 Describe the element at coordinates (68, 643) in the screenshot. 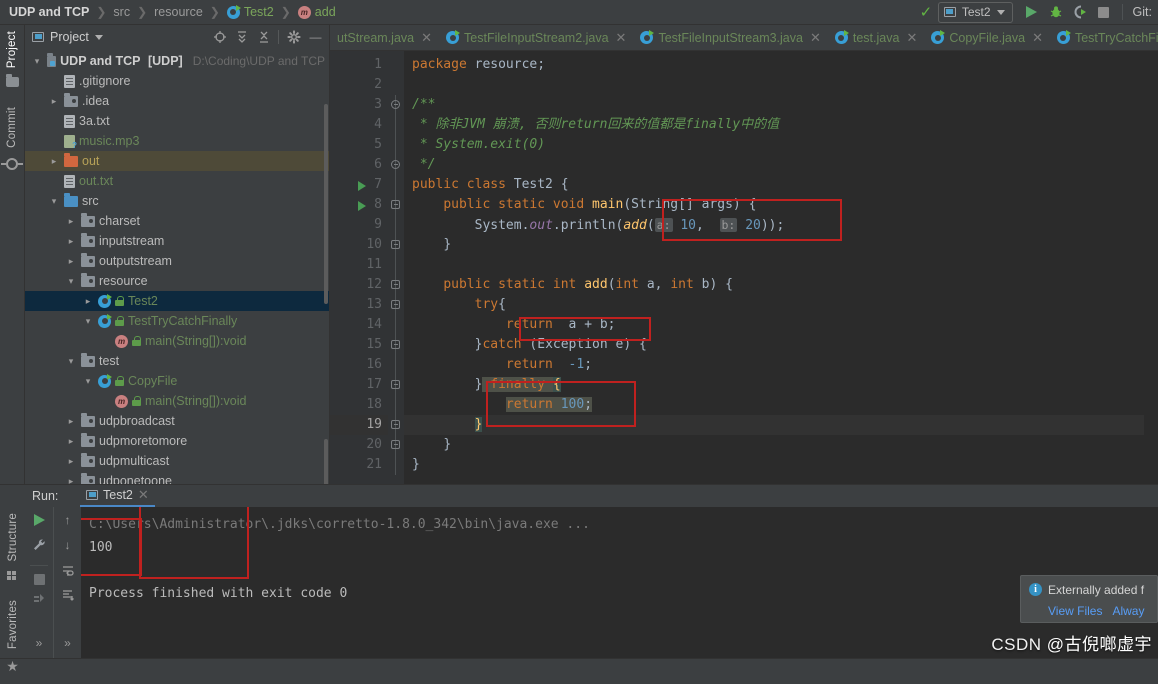

I see `expand-more-icon: »` at that location.